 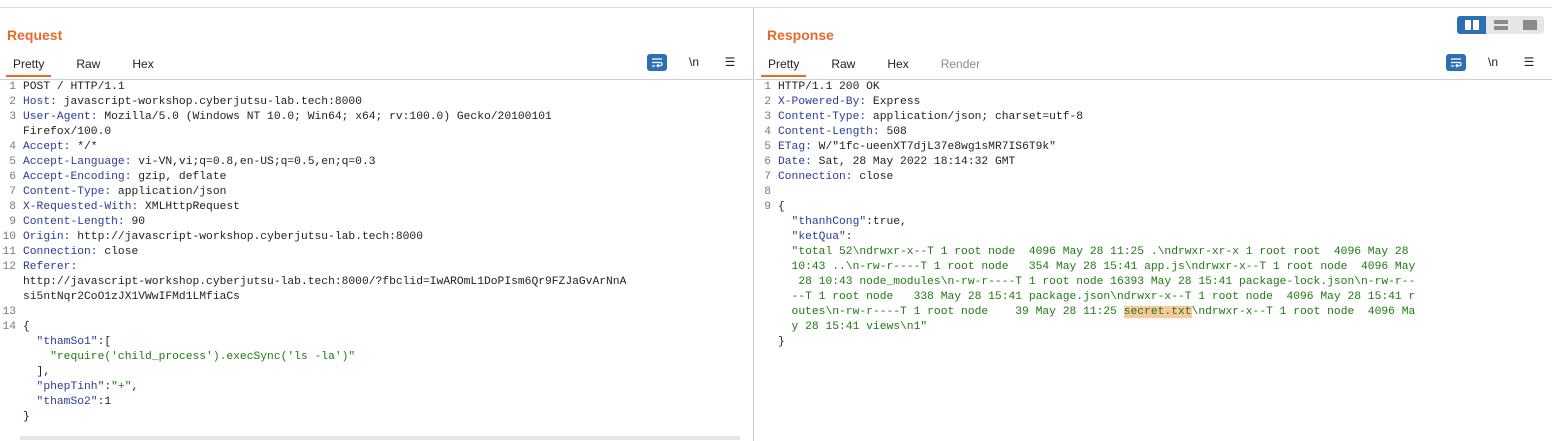 I want to click on response-code-line: 4 Content-Length: 508, so click(x=1153, y=132).